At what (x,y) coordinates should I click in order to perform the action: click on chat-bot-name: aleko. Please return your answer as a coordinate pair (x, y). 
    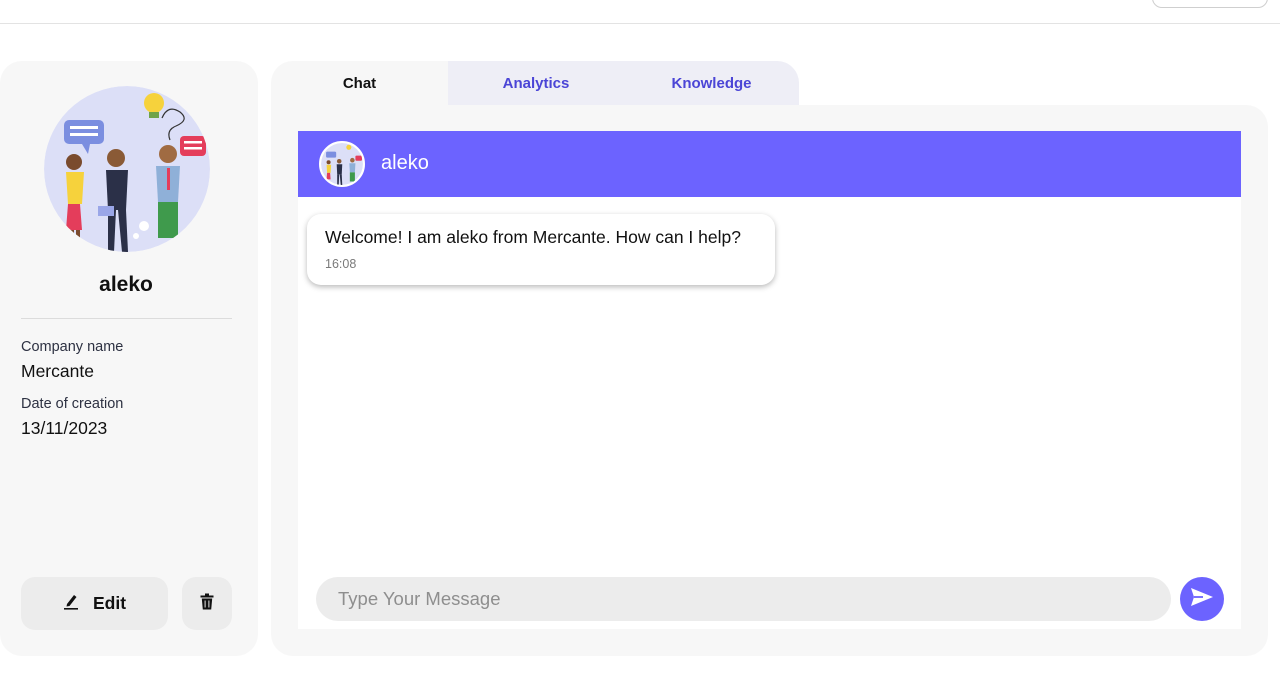
    Looking at the image, I should click on (405, 163).